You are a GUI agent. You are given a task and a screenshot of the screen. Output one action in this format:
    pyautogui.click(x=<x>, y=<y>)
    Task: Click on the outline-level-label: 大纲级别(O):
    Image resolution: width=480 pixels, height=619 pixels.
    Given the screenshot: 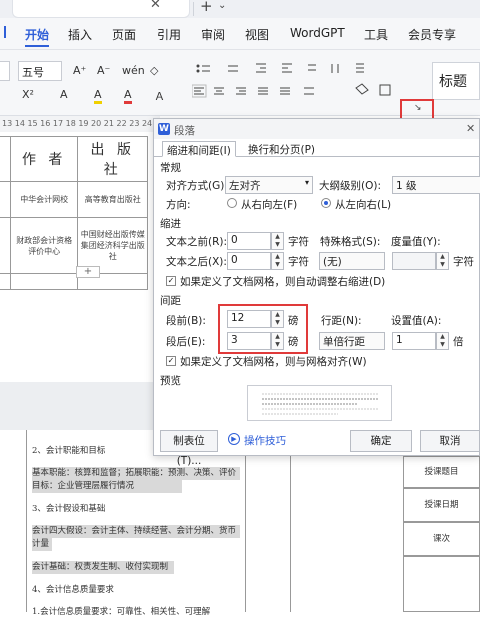 What is the action you would take?
    pyautogui.click(x=350, y=186)
    